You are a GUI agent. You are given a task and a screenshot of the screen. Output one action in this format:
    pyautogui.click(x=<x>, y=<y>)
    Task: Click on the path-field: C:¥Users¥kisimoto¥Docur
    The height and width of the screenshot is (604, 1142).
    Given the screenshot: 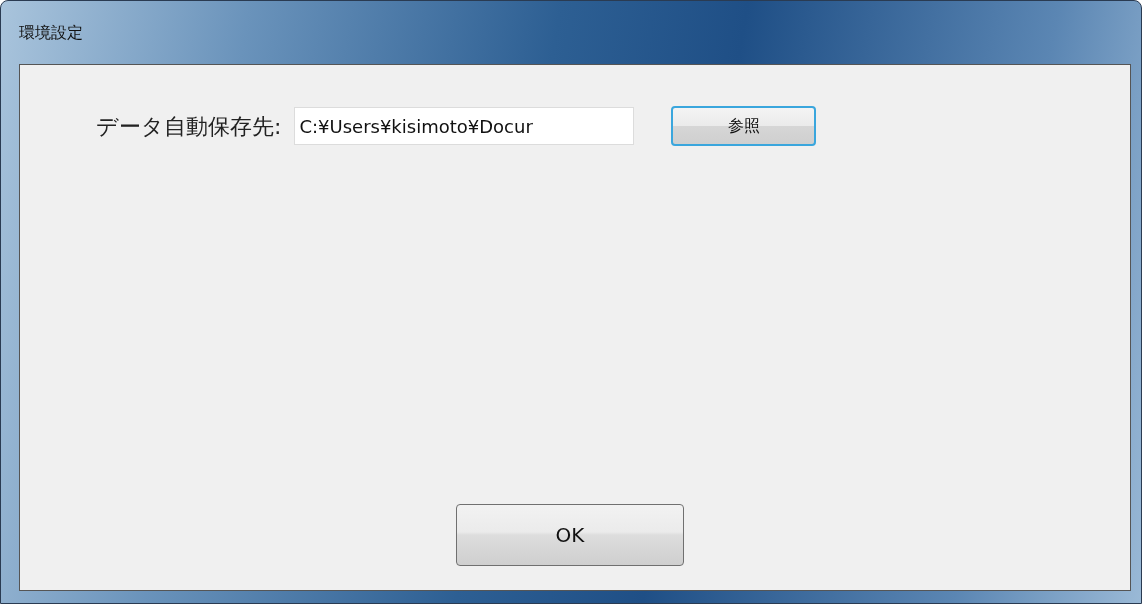 What is the action you would take?
    pyautogui.click(x=464, y=126)
    